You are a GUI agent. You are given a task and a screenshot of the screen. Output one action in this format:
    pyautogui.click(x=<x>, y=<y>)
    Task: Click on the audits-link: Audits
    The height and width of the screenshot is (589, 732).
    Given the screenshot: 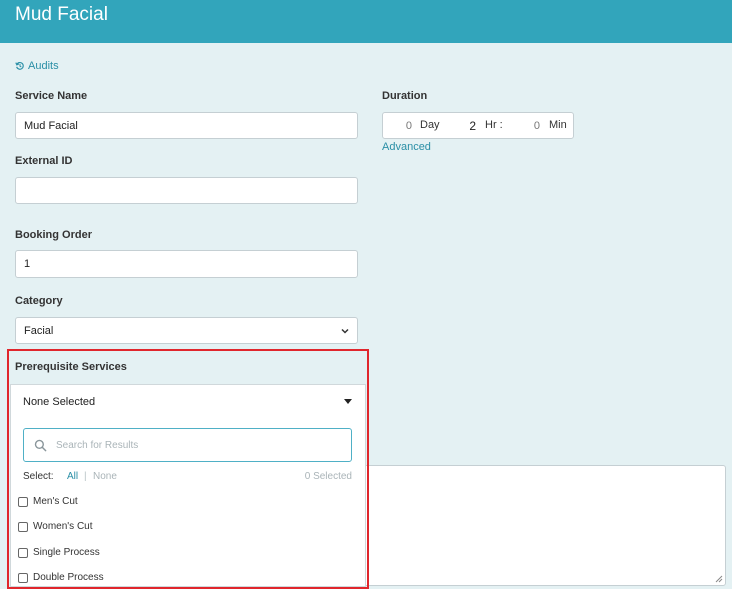 What is the action you would take?
    pyautogui.click(x=37, y=66)
    